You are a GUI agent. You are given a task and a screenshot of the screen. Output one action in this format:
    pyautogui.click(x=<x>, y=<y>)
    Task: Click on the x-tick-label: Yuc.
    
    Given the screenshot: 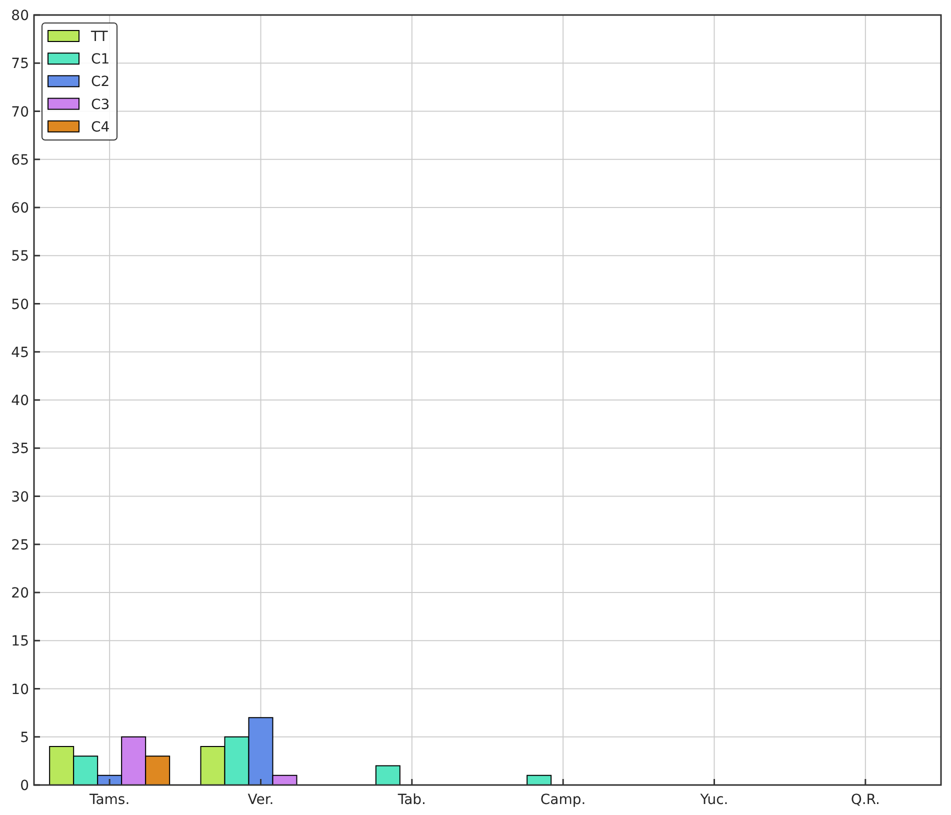 What is the action you would take?
    pyautogui.click(x=714, y=800)
    